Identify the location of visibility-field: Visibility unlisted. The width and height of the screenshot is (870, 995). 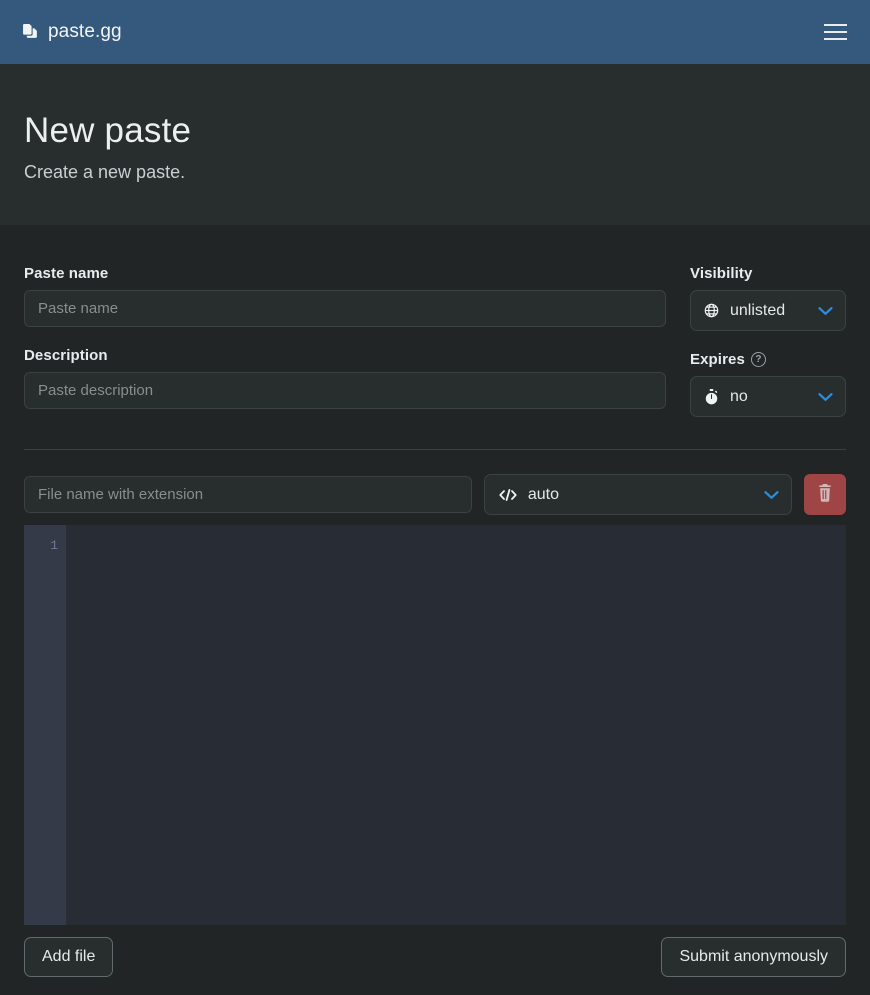
(768, 298).